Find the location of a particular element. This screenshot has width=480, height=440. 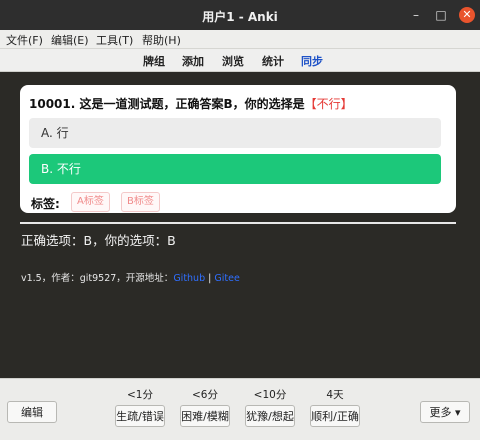

toolbar-decks: 牌组 is located at coordinates (154, 61).